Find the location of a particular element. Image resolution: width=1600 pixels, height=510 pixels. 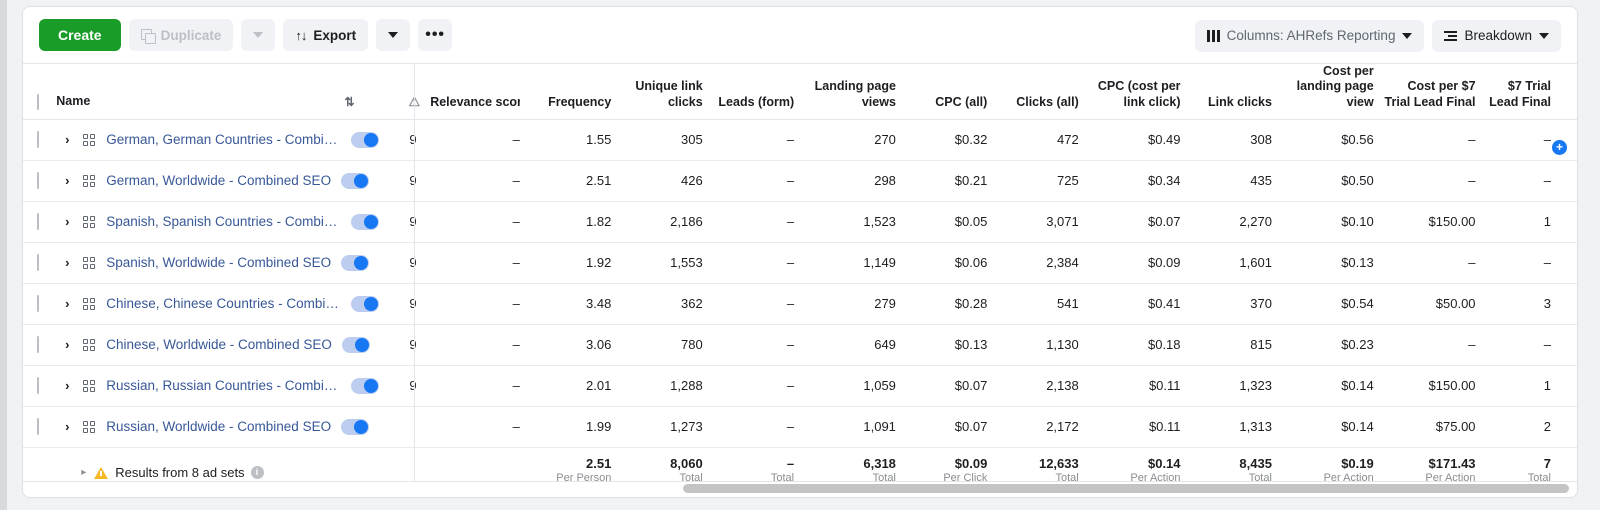

table-cell: 1.82 is located at coordinates (575, 222).